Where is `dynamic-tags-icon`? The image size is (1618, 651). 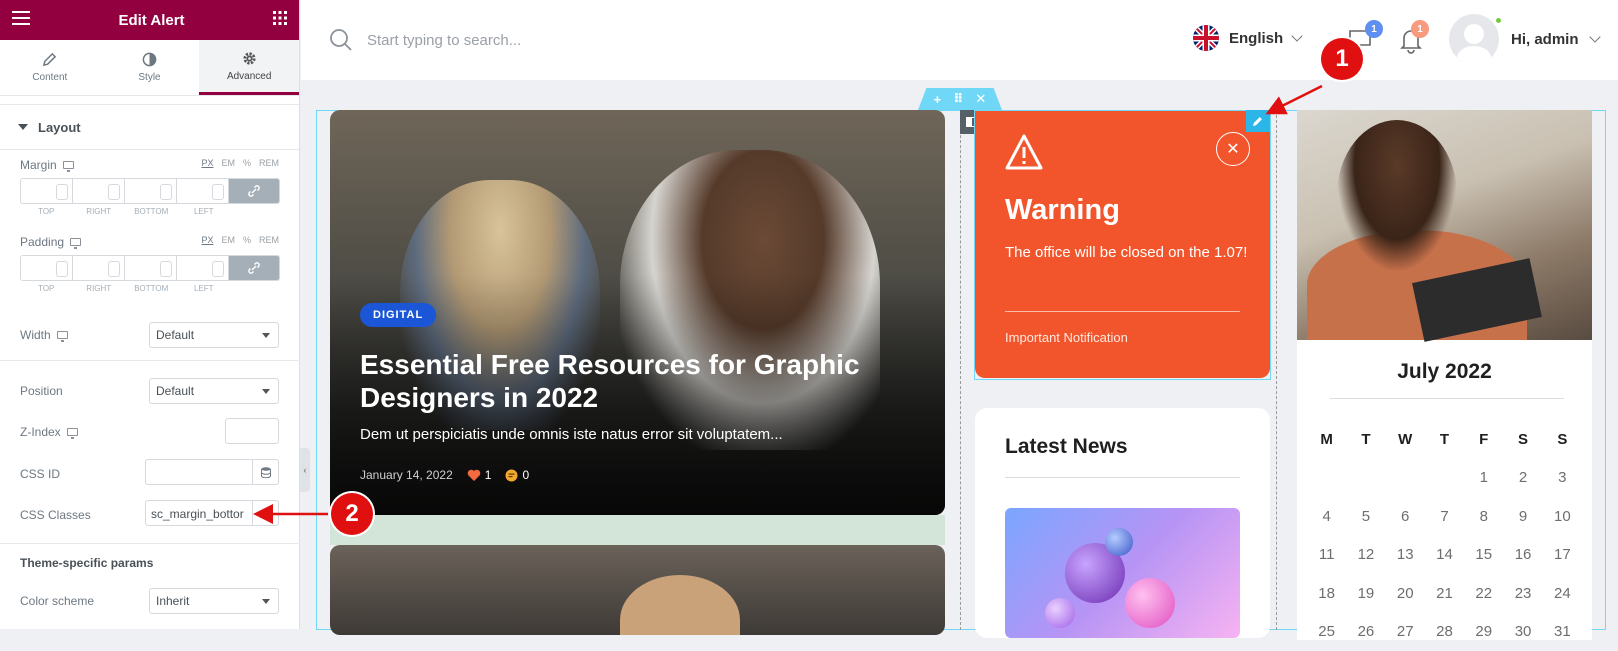 dynamic-tags-icon is located at coordinates (265, 472).